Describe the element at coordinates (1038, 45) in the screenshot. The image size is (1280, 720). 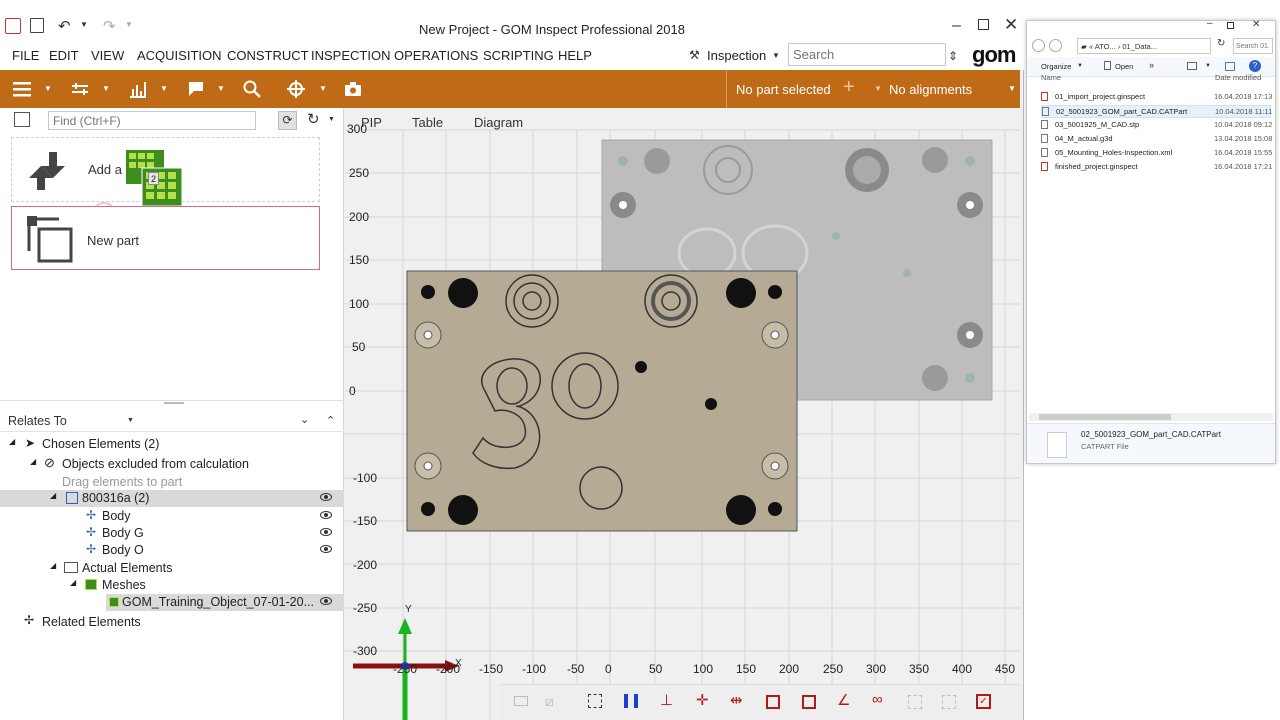
I see `back-icon` at that location.